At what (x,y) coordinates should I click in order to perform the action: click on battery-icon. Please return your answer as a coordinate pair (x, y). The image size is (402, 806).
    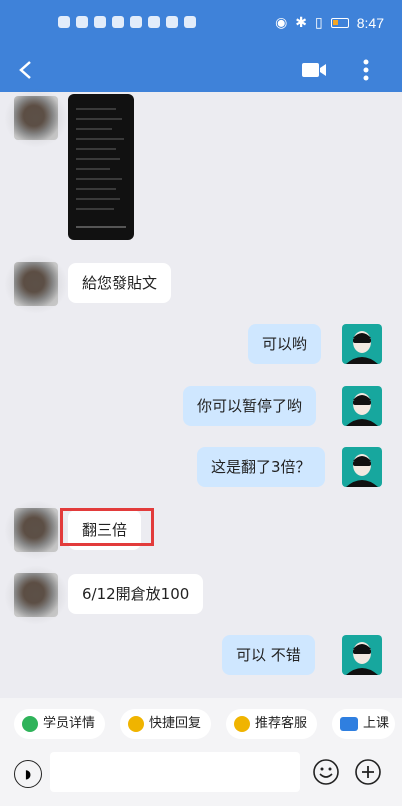
    Looking at the image, I should click on (339, 22).